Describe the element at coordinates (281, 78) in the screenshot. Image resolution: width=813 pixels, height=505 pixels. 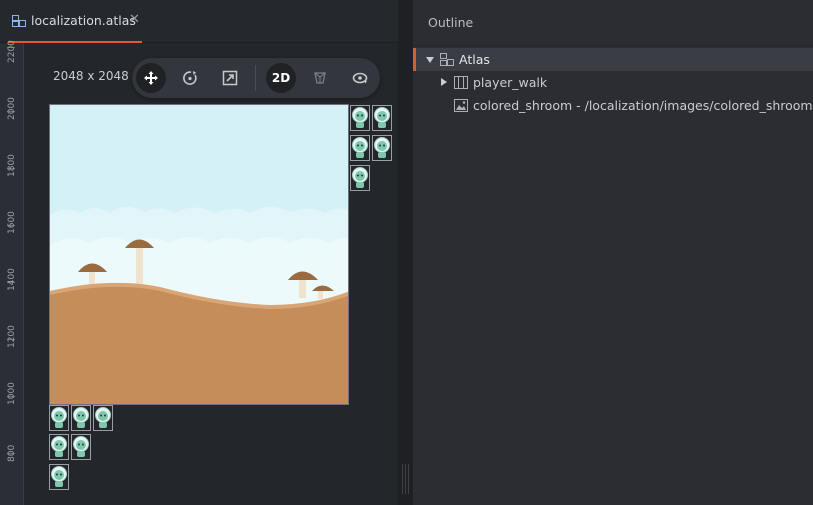
I see `mode-2d-button: 2D` at that location.